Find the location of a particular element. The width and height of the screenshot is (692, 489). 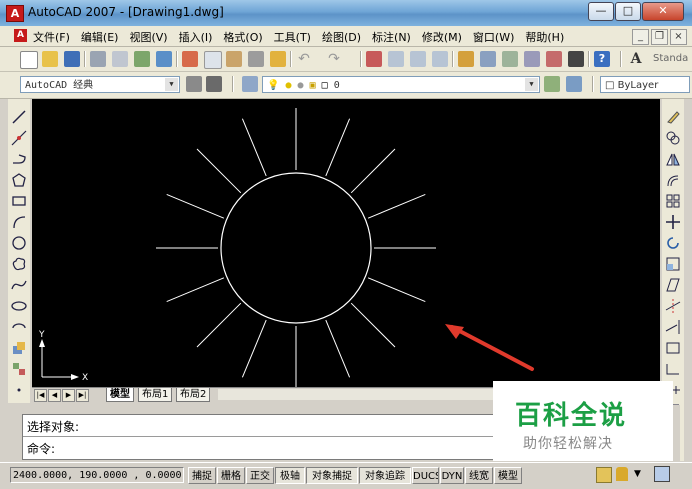

menu-modify: 修改(M) is located at coordinates (442, 37).